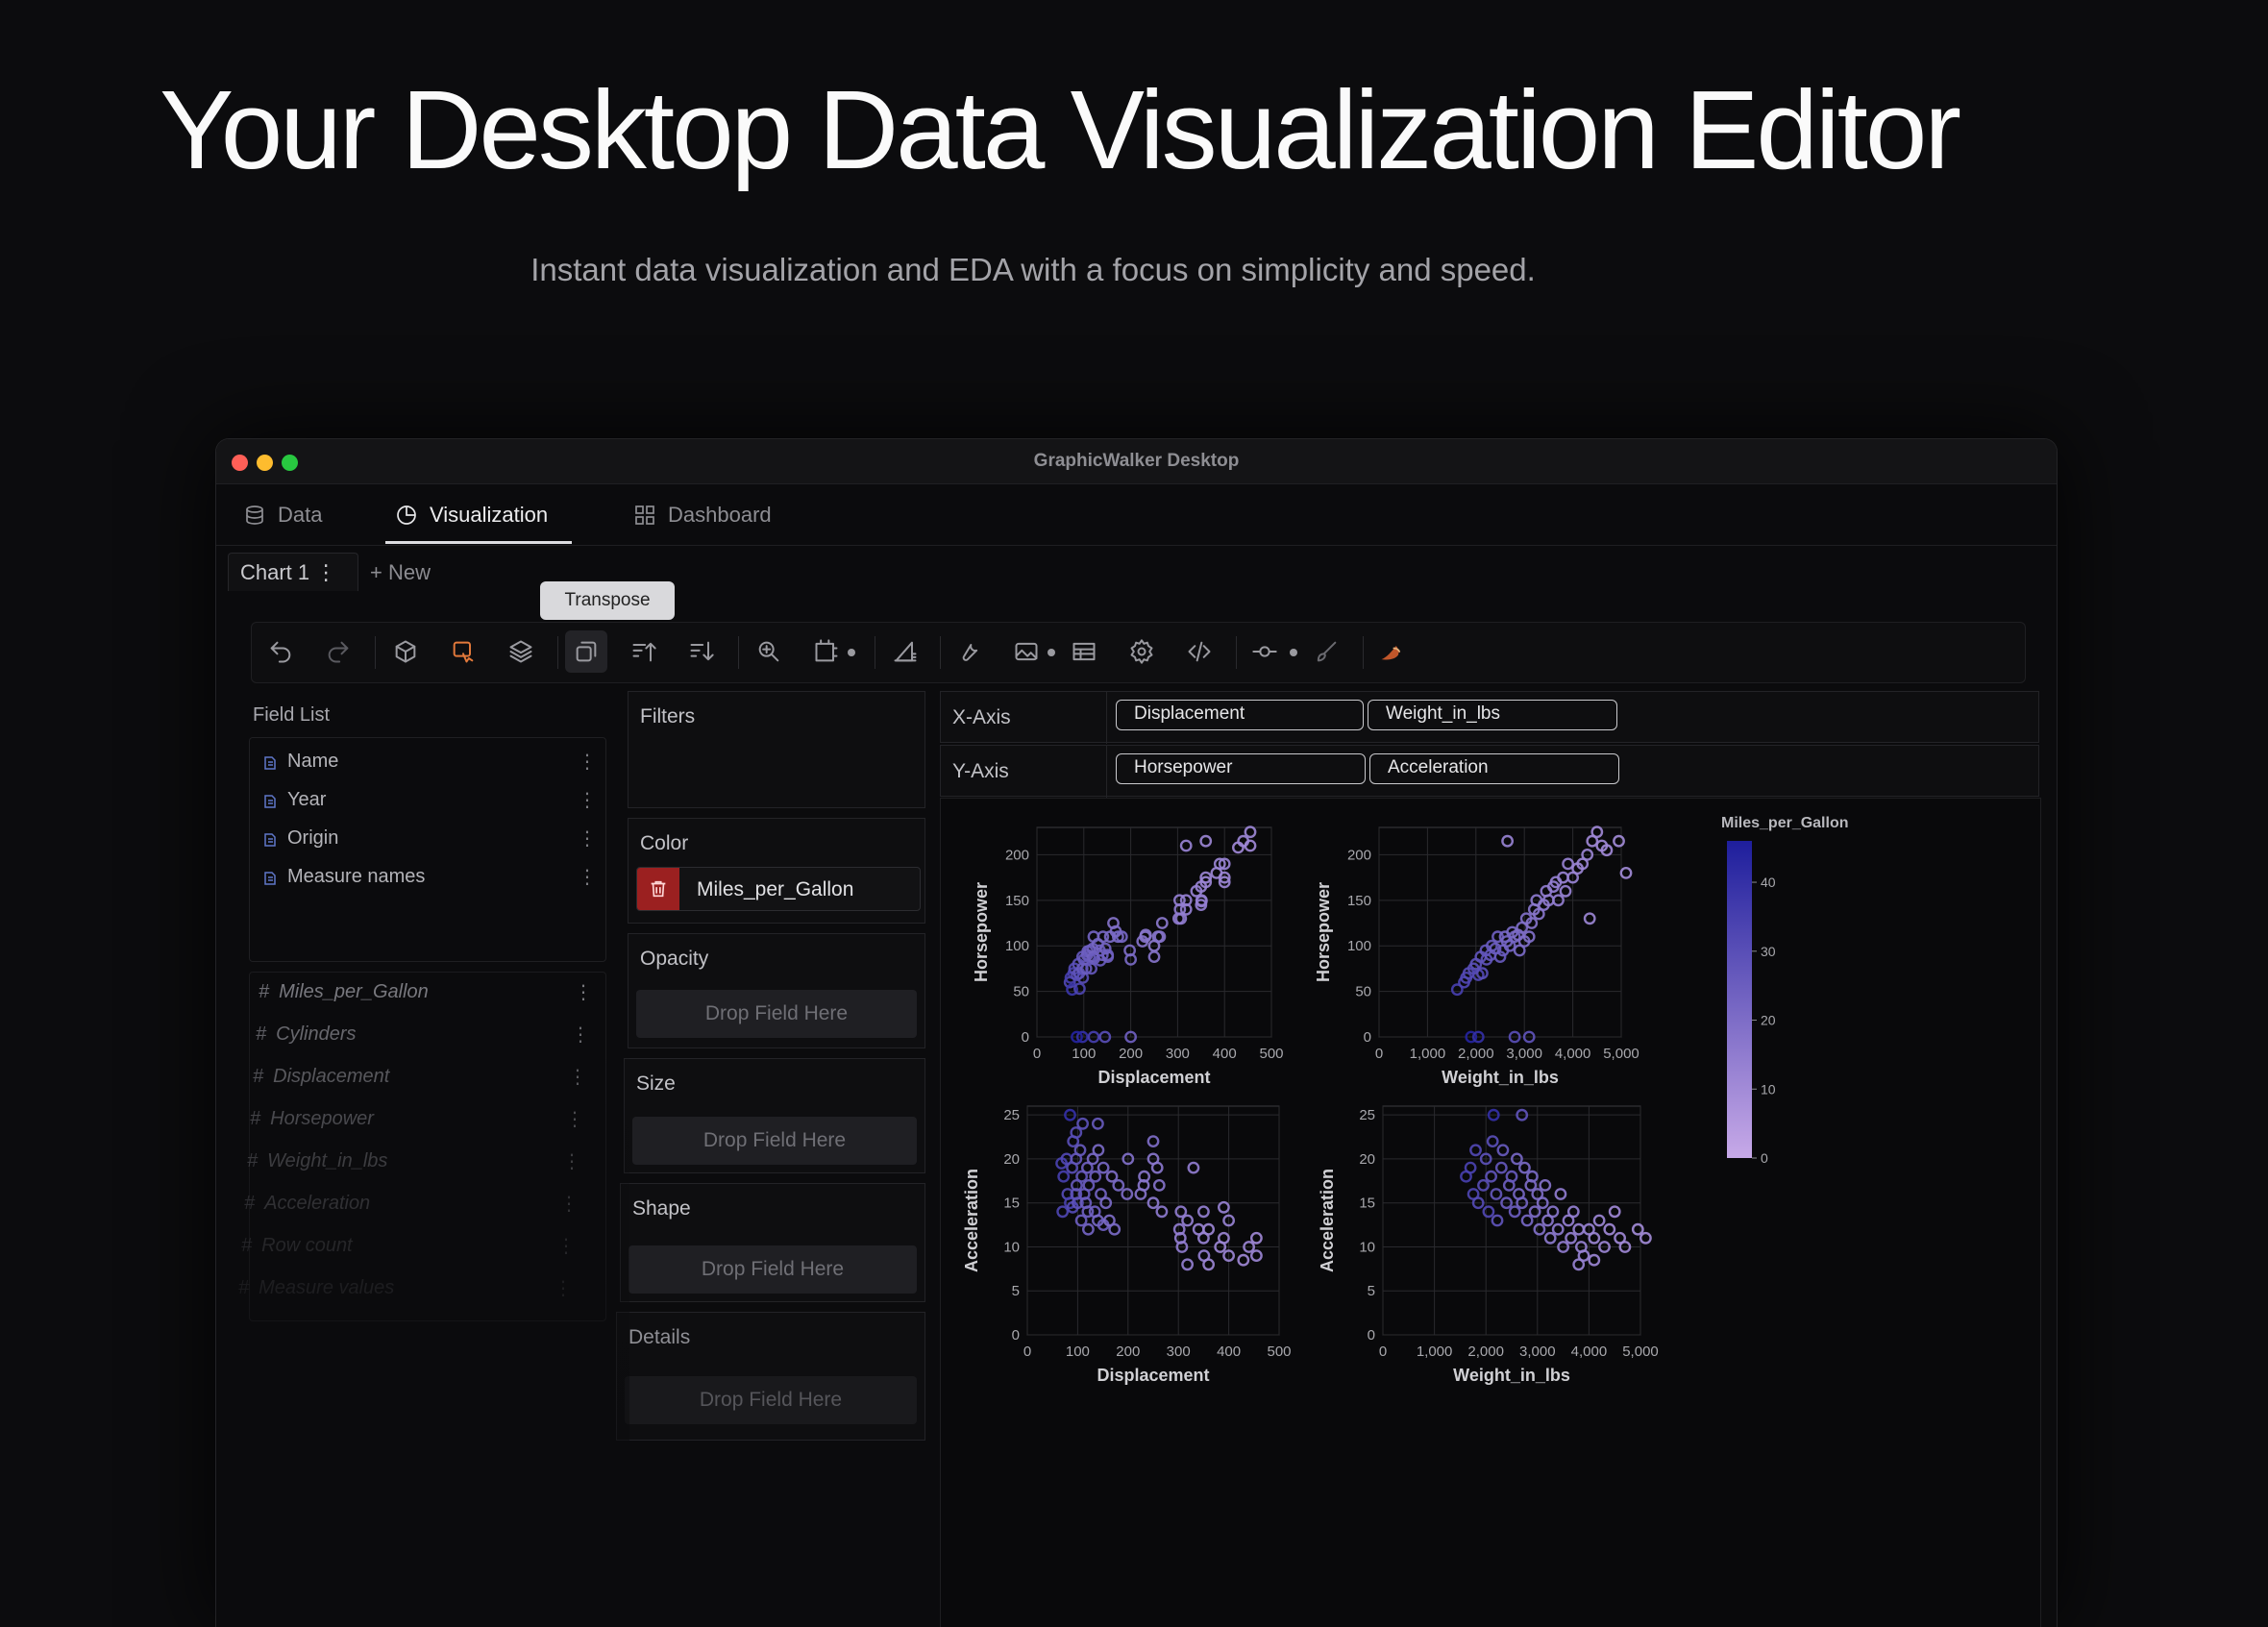 This screenshot has height=1627, width=2268. I want to click on remove-color-field-button, so click(658, 889).